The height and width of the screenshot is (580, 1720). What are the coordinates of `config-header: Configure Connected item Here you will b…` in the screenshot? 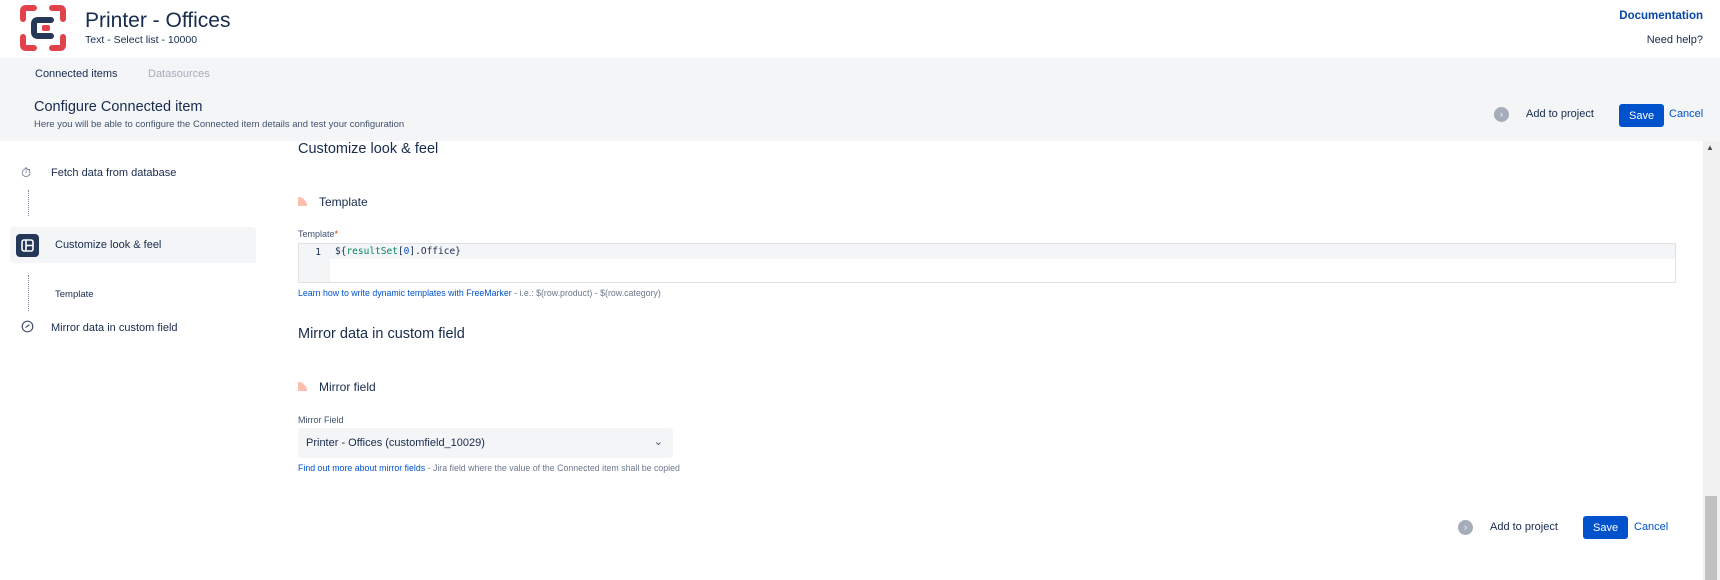 It's located at (860, 115).